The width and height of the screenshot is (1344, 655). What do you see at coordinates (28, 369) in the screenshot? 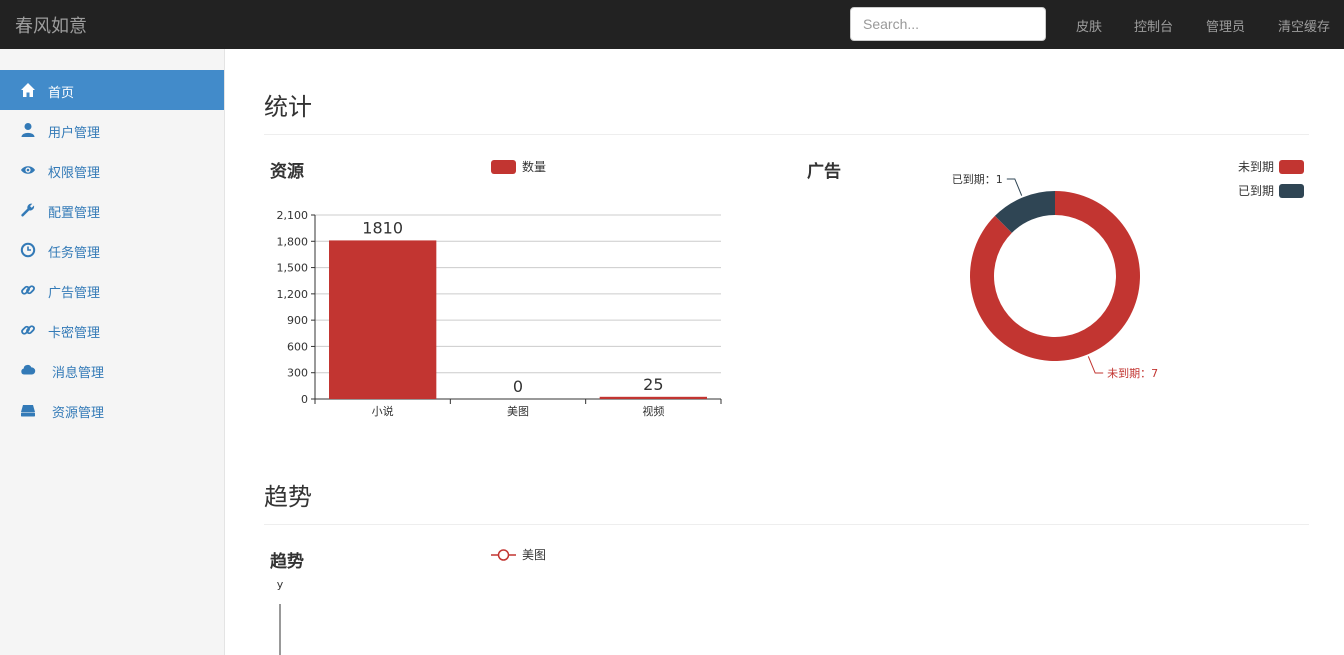
I see `cloud-icon` at bounding box center [28, 369].